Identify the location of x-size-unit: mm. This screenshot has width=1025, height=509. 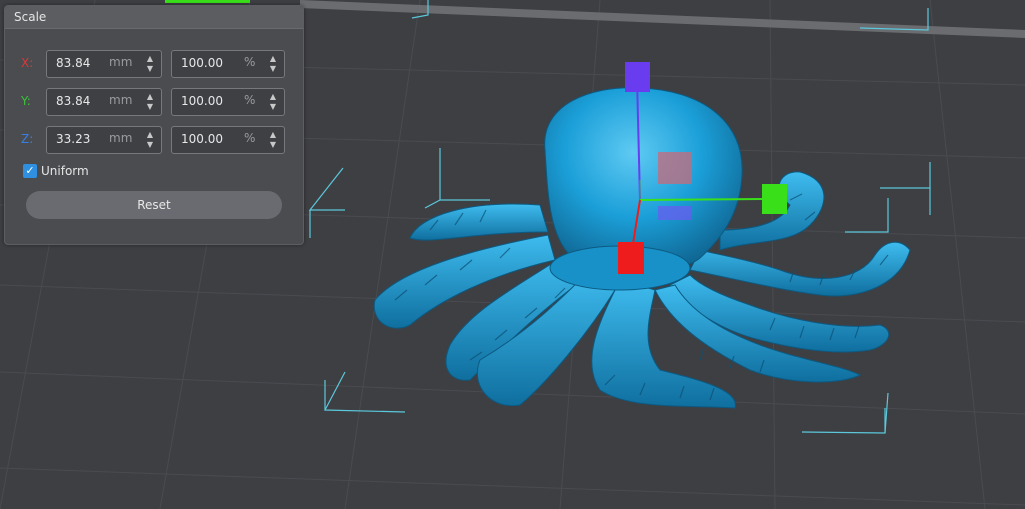
(121, 62).